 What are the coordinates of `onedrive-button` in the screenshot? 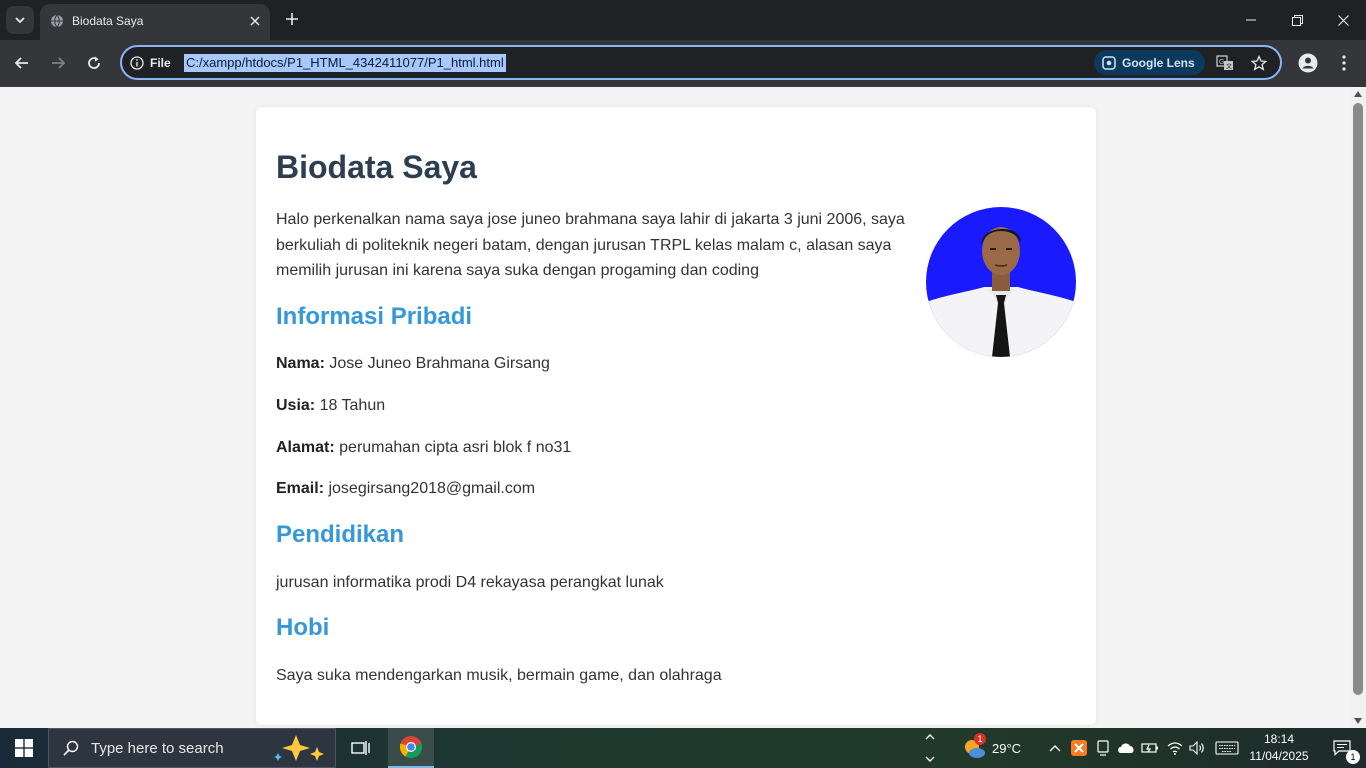 It's located at (1126, 748).